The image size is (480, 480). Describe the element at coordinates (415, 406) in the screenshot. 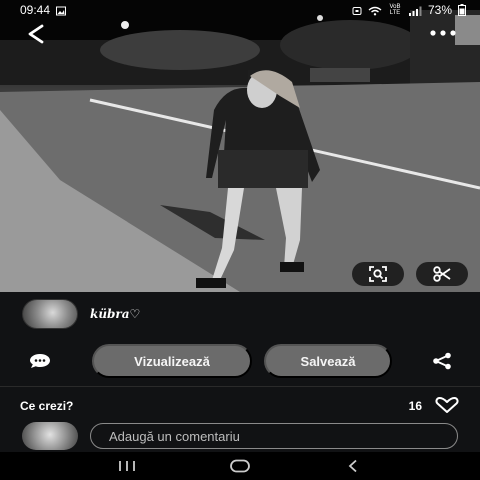

I see `like-count: 16` at that location.